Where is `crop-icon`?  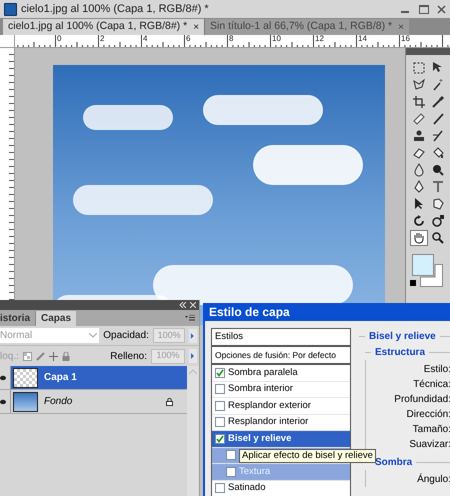
crop-icon is located at coordinates (419, 102).